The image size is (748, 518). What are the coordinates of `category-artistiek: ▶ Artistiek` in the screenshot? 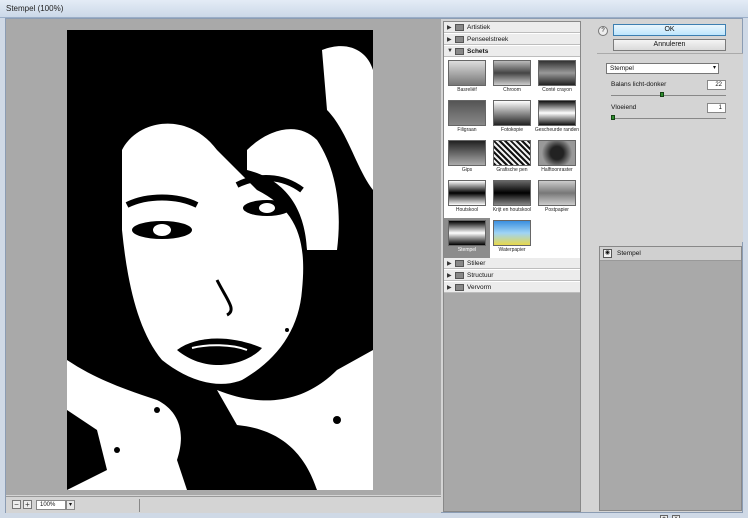 It's located at (512, 27).